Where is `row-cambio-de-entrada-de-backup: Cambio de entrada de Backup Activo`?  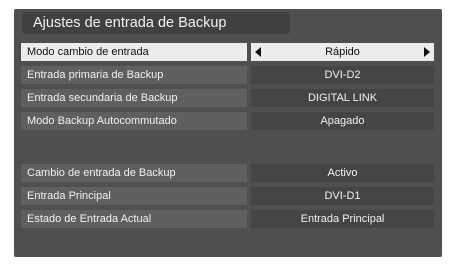 row-cambio-de-entrada-de-backup: Cambio de entrada de Backup Activo is located at coordinates (227, 173).